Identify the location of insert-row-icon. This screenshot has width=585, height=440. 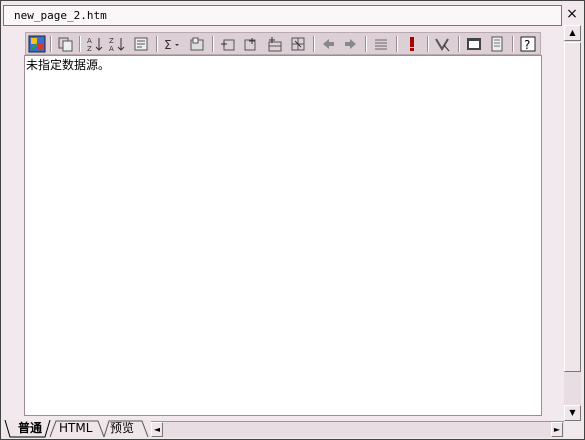
(275, 44).